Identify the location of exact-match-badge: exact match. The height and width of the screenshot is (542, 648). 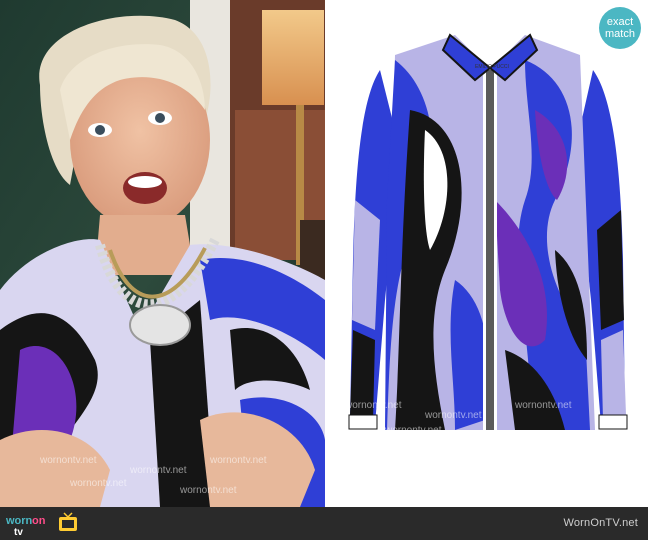
(620, 28).